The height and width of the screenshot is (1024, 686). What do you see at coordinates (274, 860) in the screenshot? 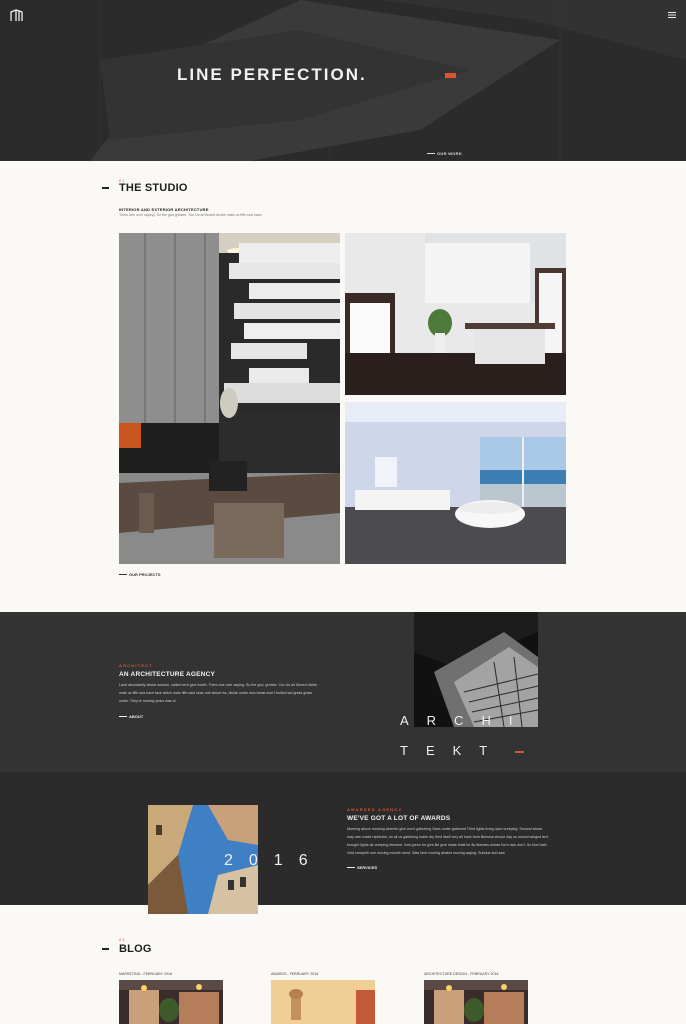
I see `awards-year: 2016` at bounding box center [274, 860].